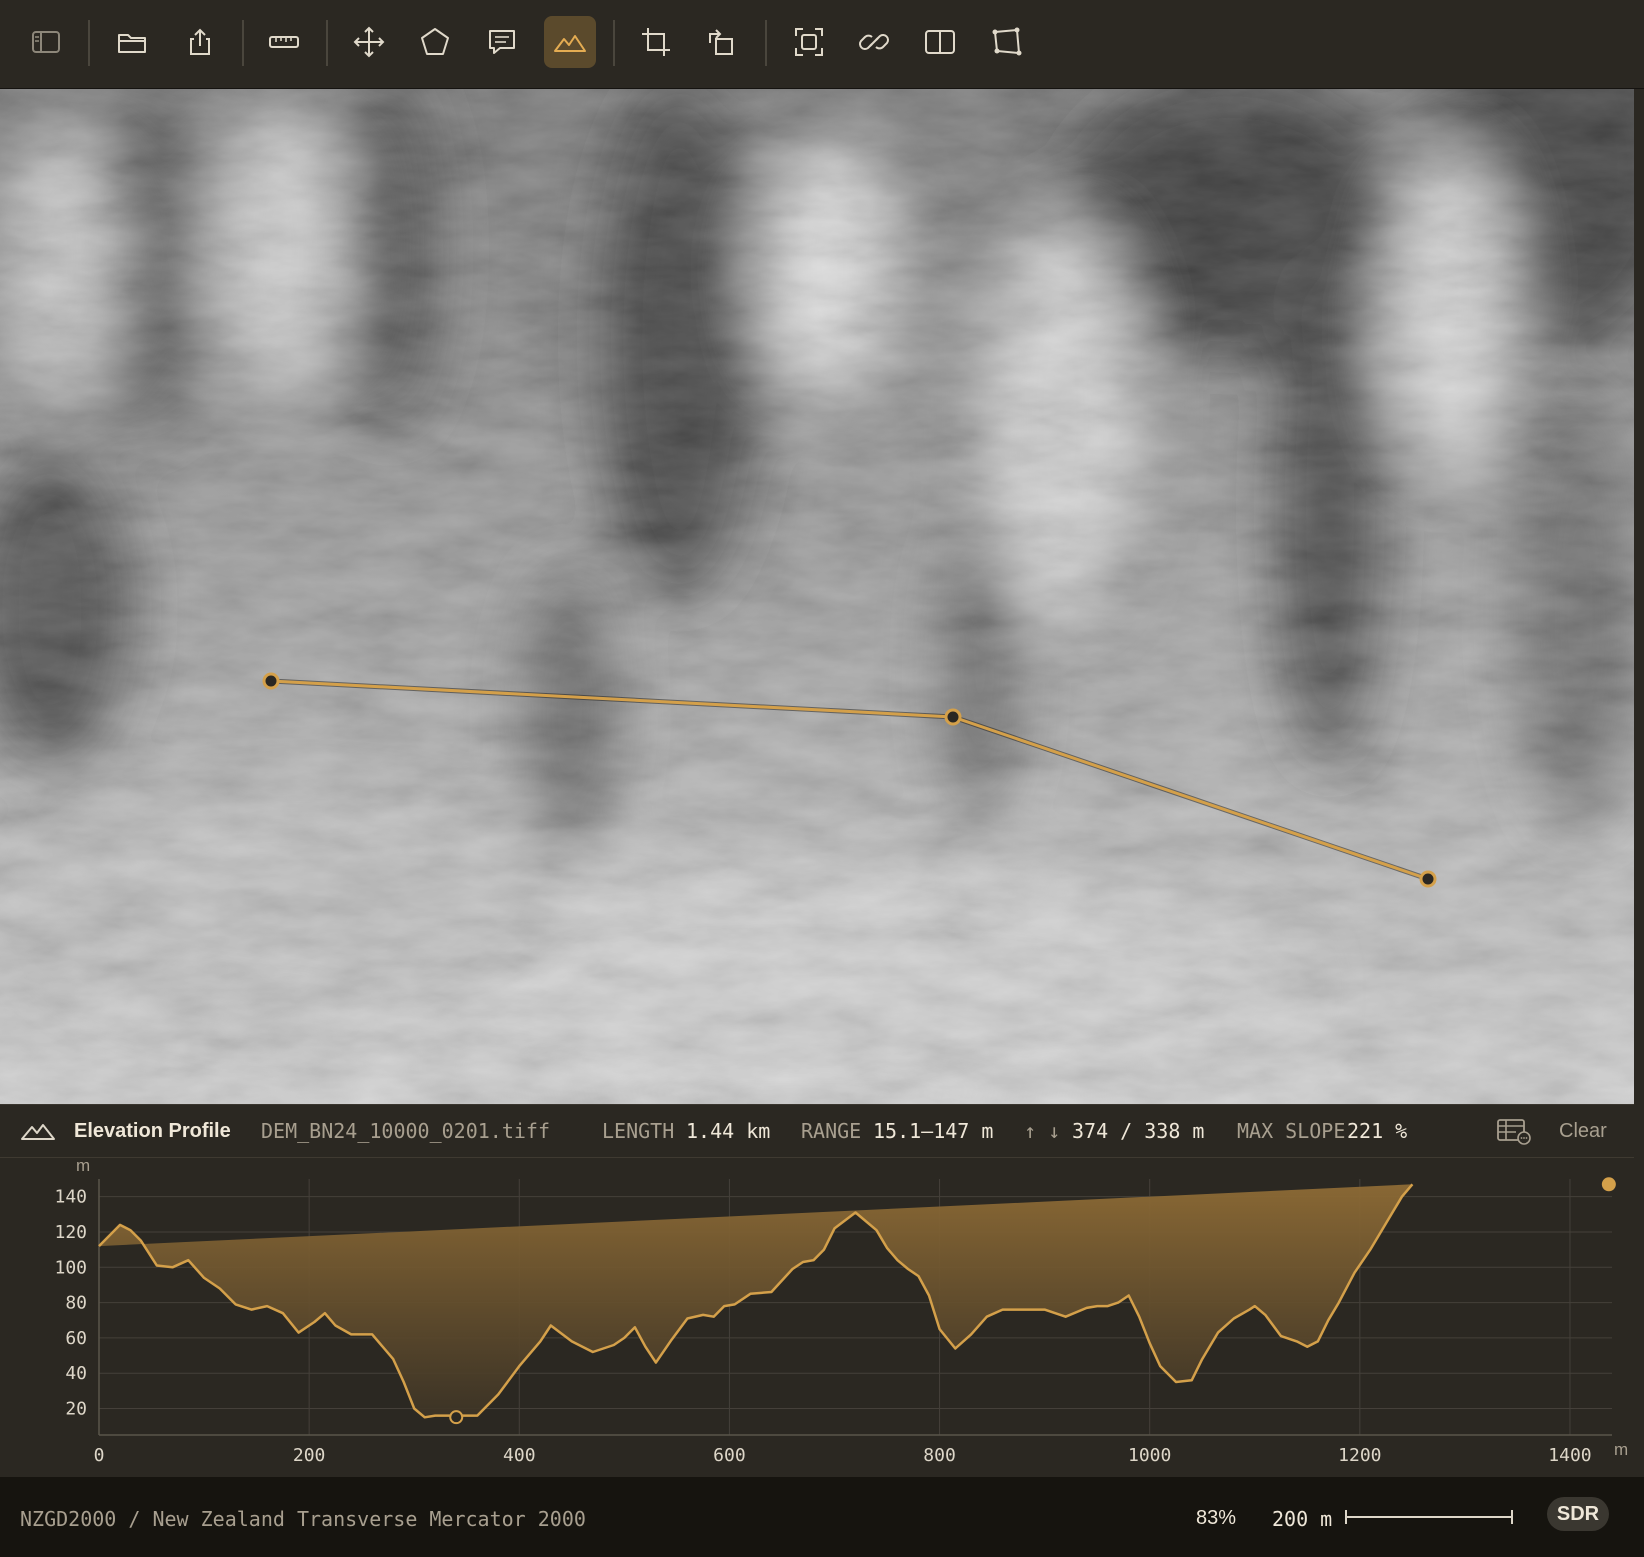 This screenshot has width=1644, height=1557. What do you see at coordinates (405, 1131) in the screenshot?
I see `source-file-name: DEM_BN24_10000_0201.tiff` at bounding box center [405, 1131].